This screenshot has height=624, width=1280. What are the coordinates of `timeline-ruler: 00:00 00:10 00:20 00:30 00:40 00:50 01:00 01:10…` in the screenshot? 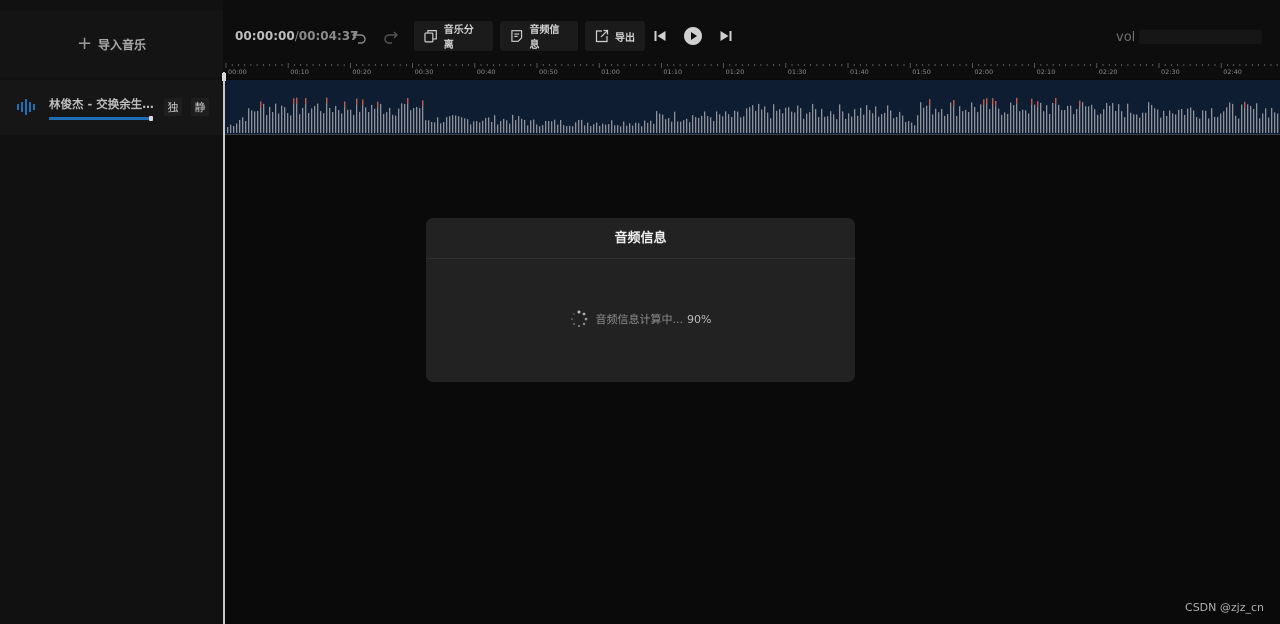 It's located at (752, 71).